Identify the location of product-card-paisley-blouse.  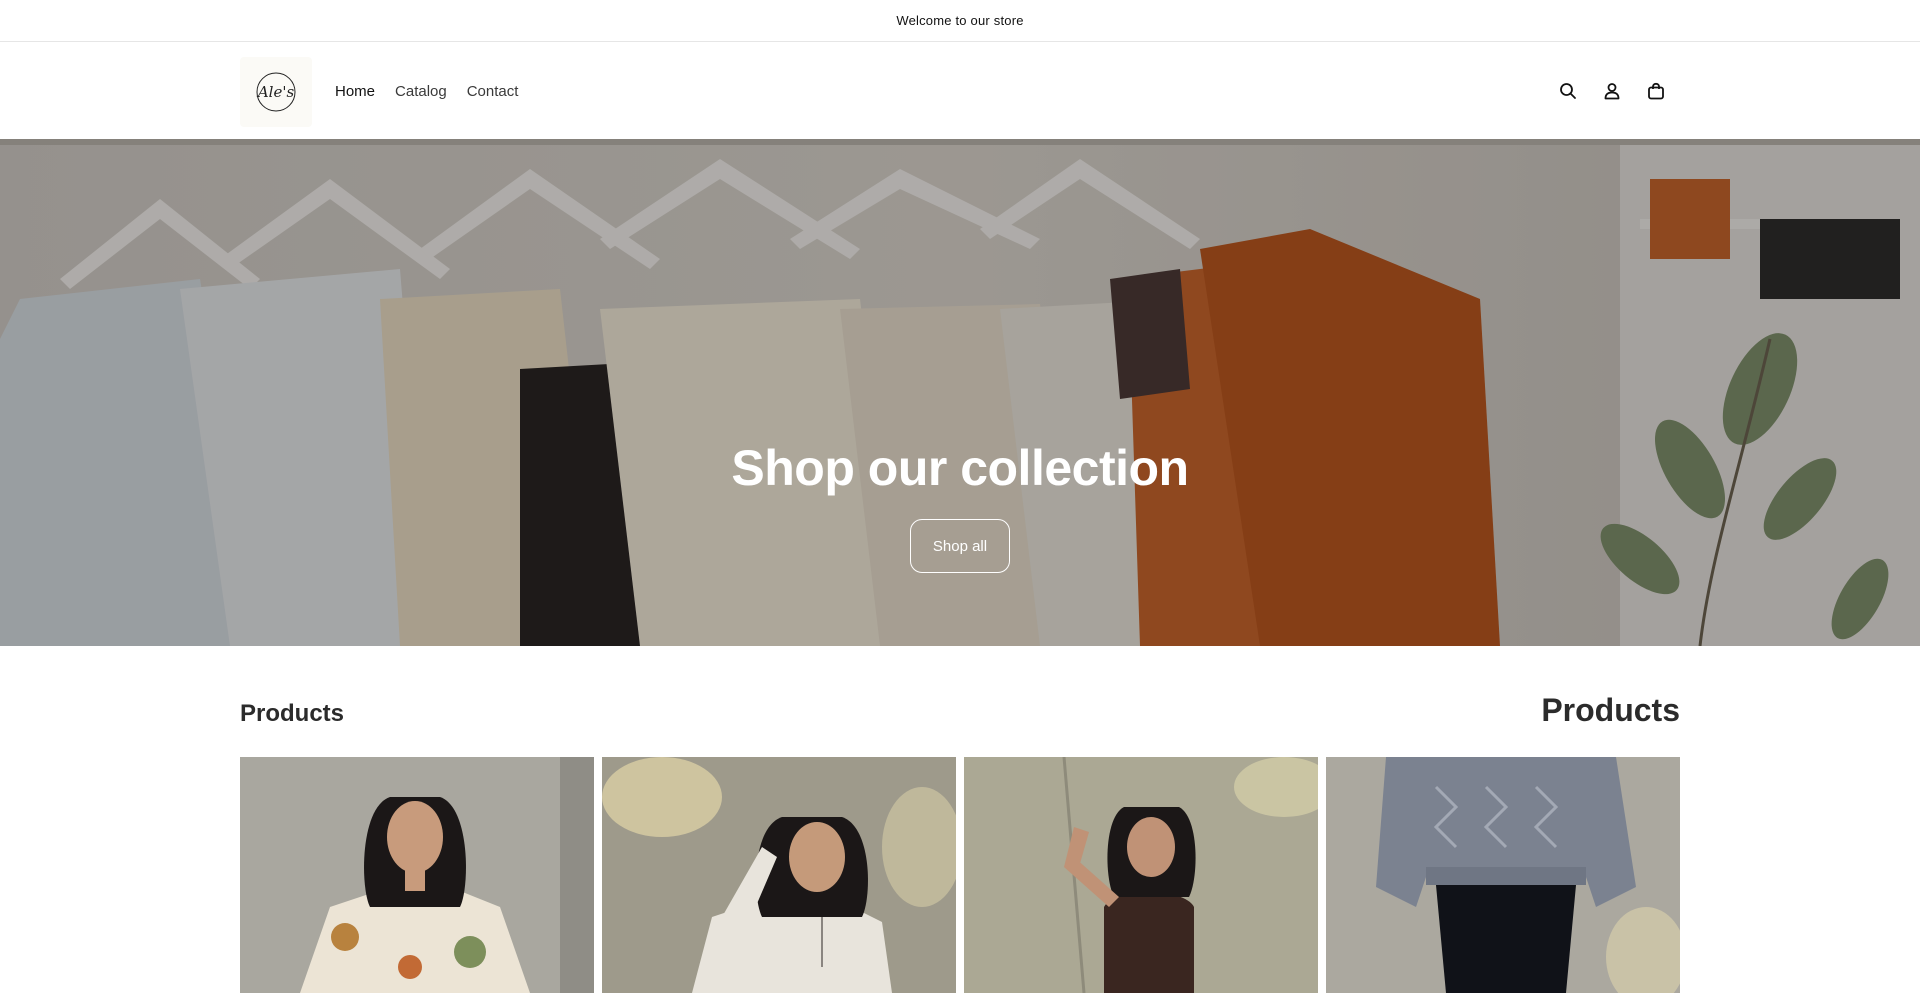
(417, 875).